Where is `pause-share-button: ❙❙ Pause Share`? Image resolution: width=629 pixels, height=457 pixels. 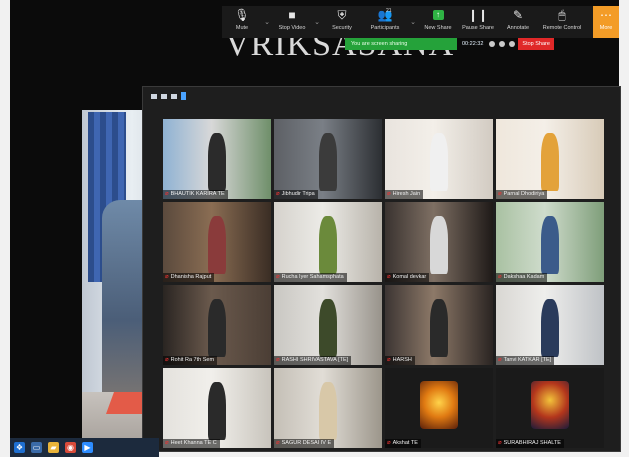
pause-share-button: ❙❙ Pause Share is located at coordinates (478, 22).